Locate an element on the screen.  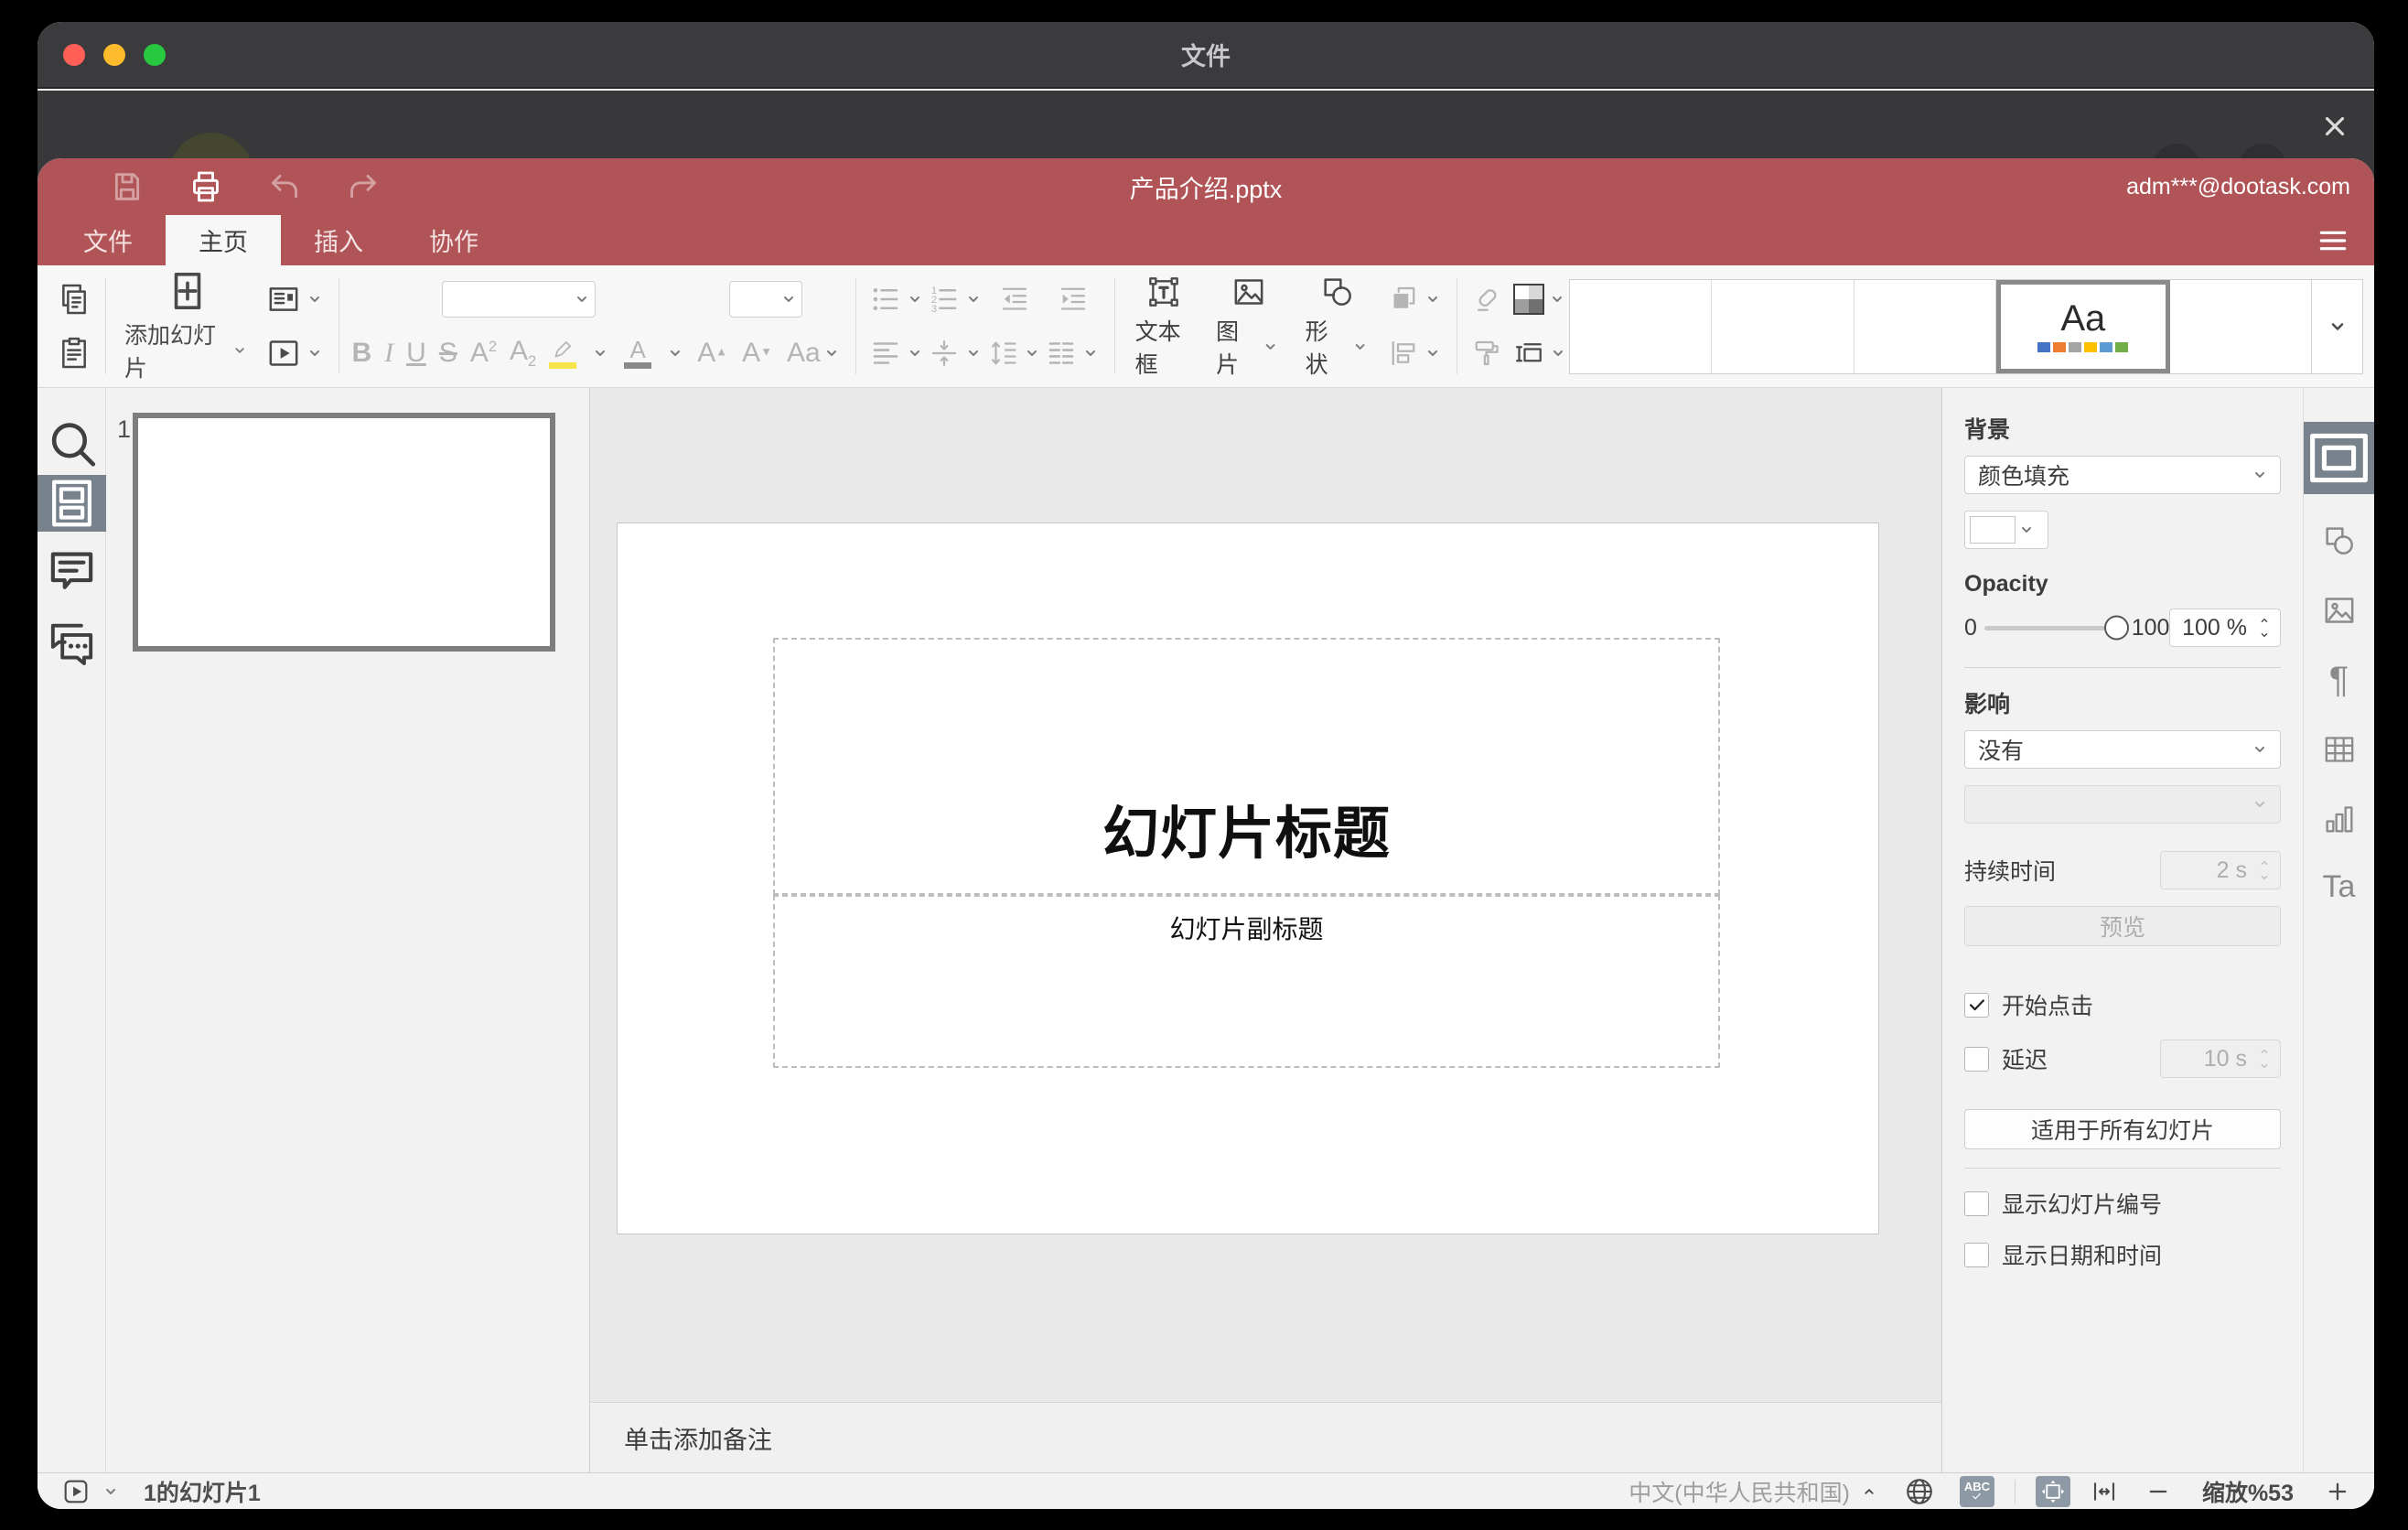
notes-area: 单击添加备注 is located at coordinates (1265, 1437).